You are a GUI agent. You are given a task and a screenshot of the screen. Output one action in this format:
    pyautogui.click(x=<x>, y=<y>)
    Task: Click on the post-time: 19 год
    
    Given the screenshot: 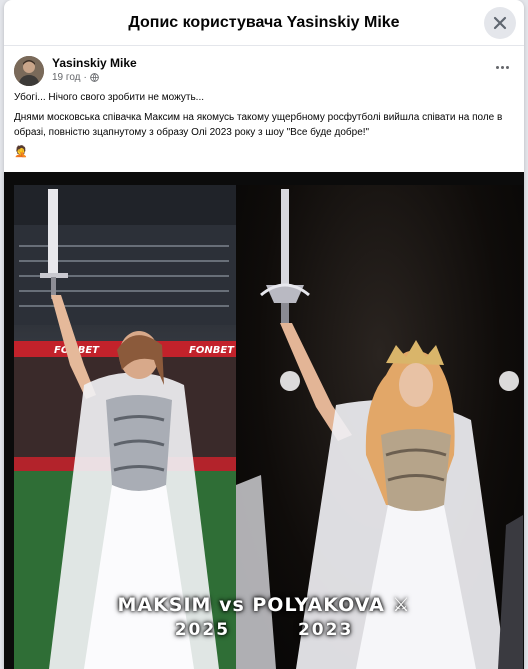 What is the action you would take?
    pyautogui.click(x=66, y=77)
    